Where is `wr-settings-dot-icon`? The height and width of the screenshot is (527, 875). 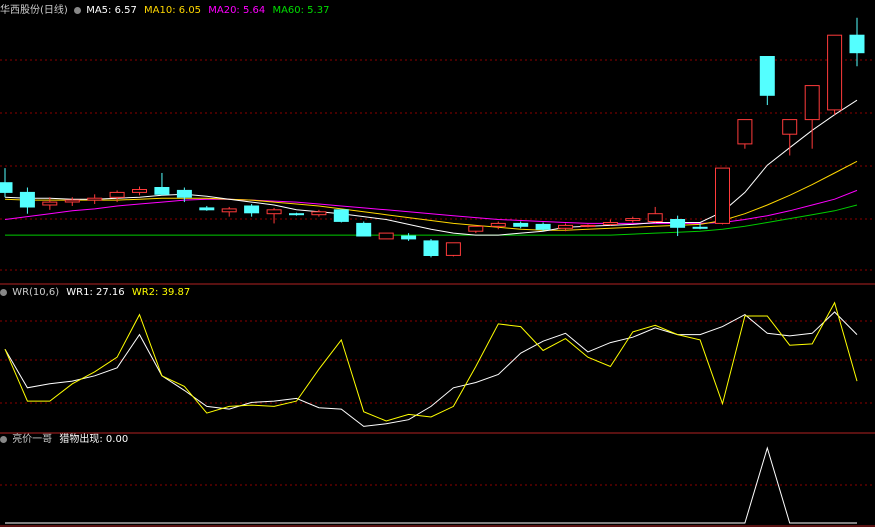
wr-settings-dot-icon is located at coordinates (3, 292).